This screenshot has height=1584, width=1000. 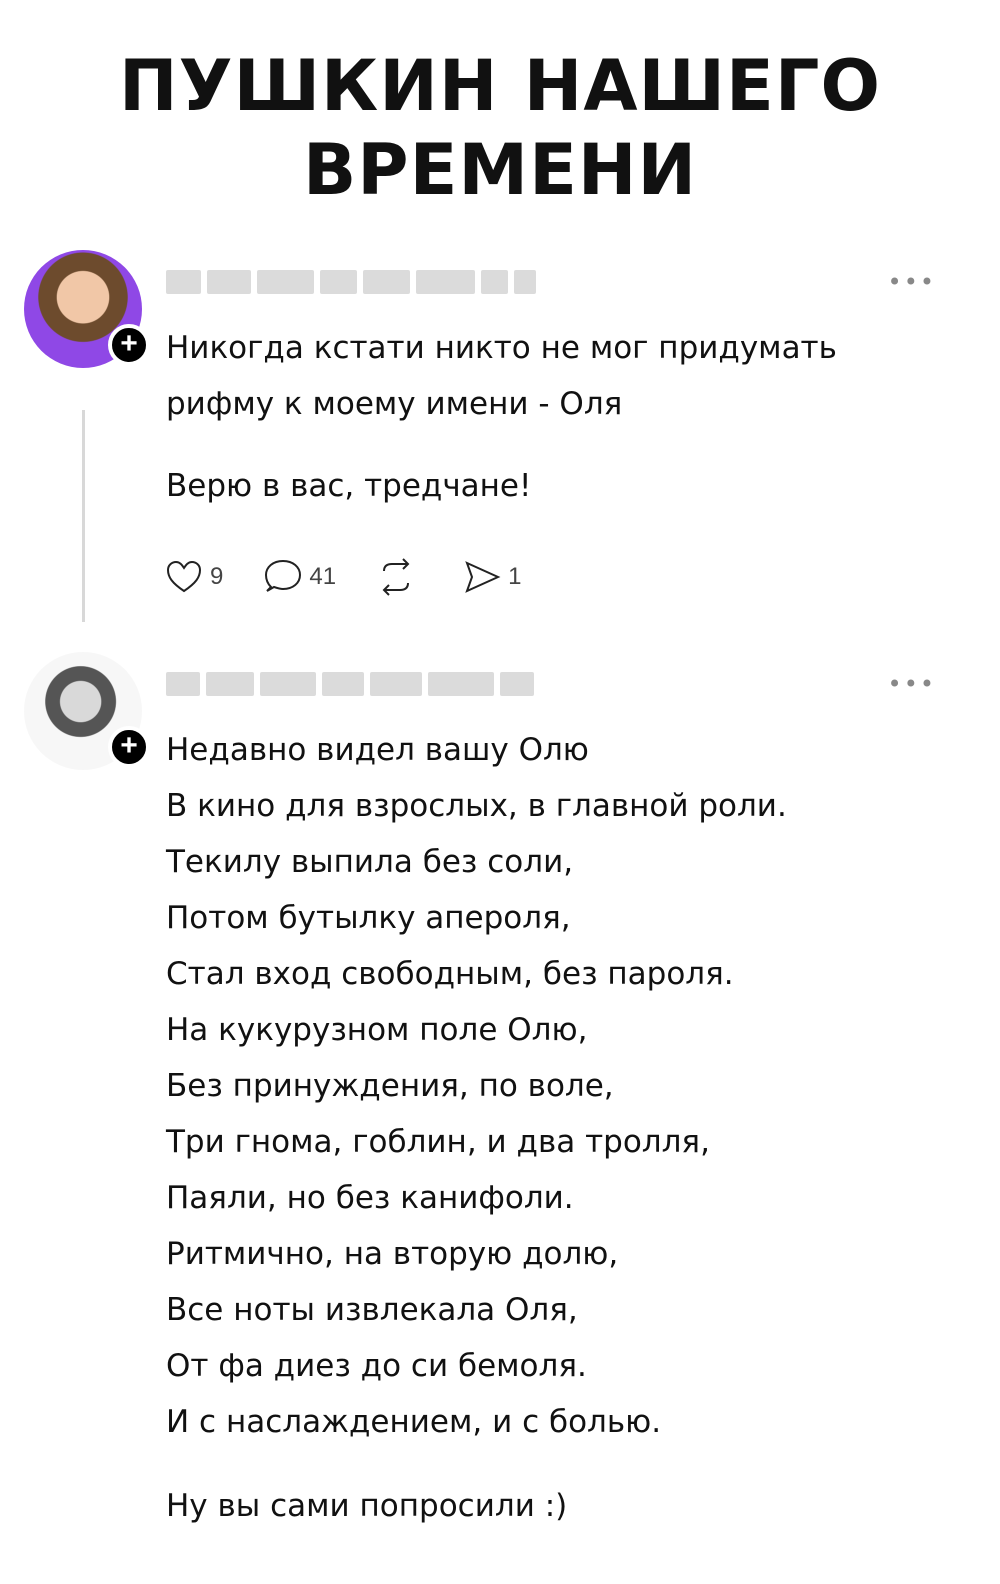 I want to click on poem-line: Стал вход свободным, без пароля., so click(x=450, y=974).